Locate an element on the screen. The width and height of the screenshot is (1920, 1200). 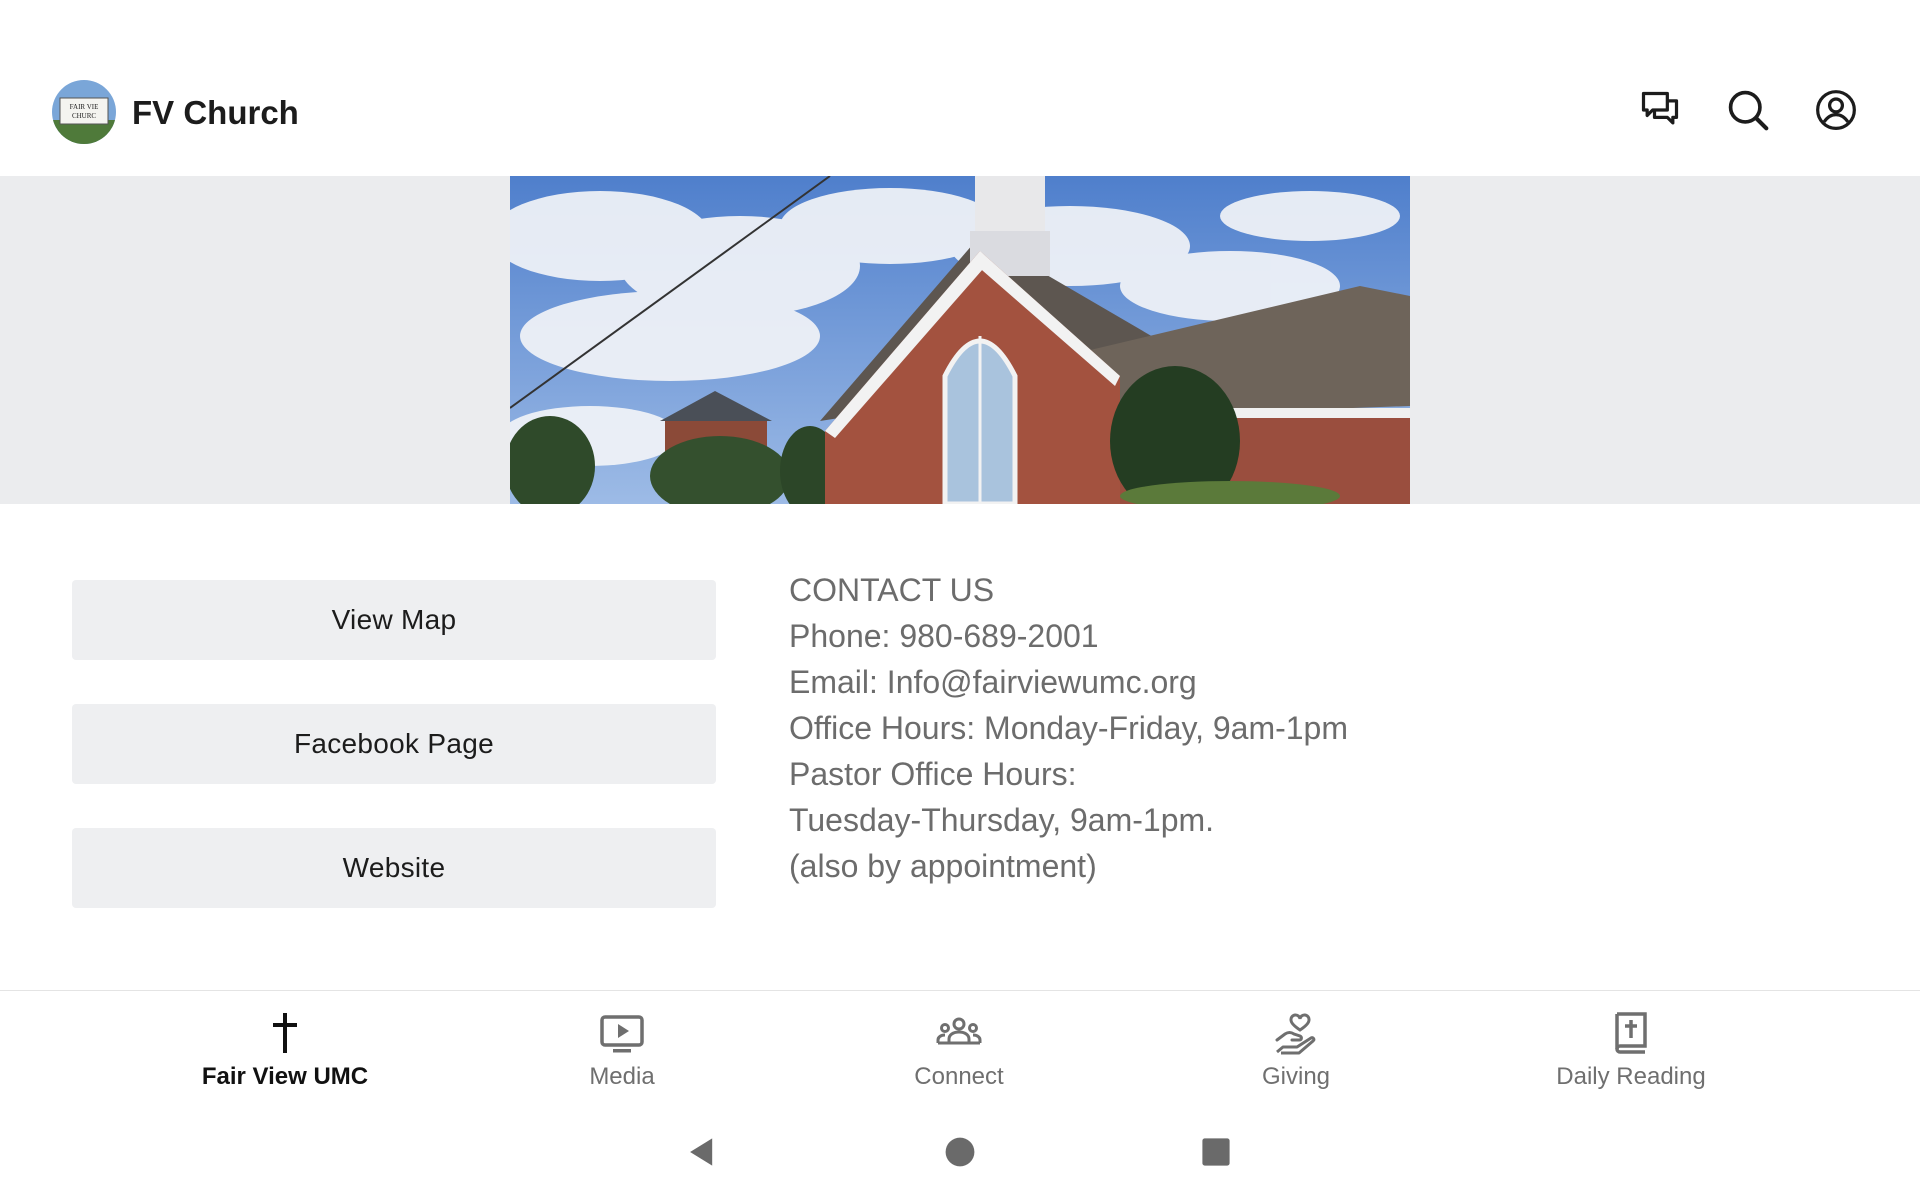
account-icon is located at coordinates (1836, 110).